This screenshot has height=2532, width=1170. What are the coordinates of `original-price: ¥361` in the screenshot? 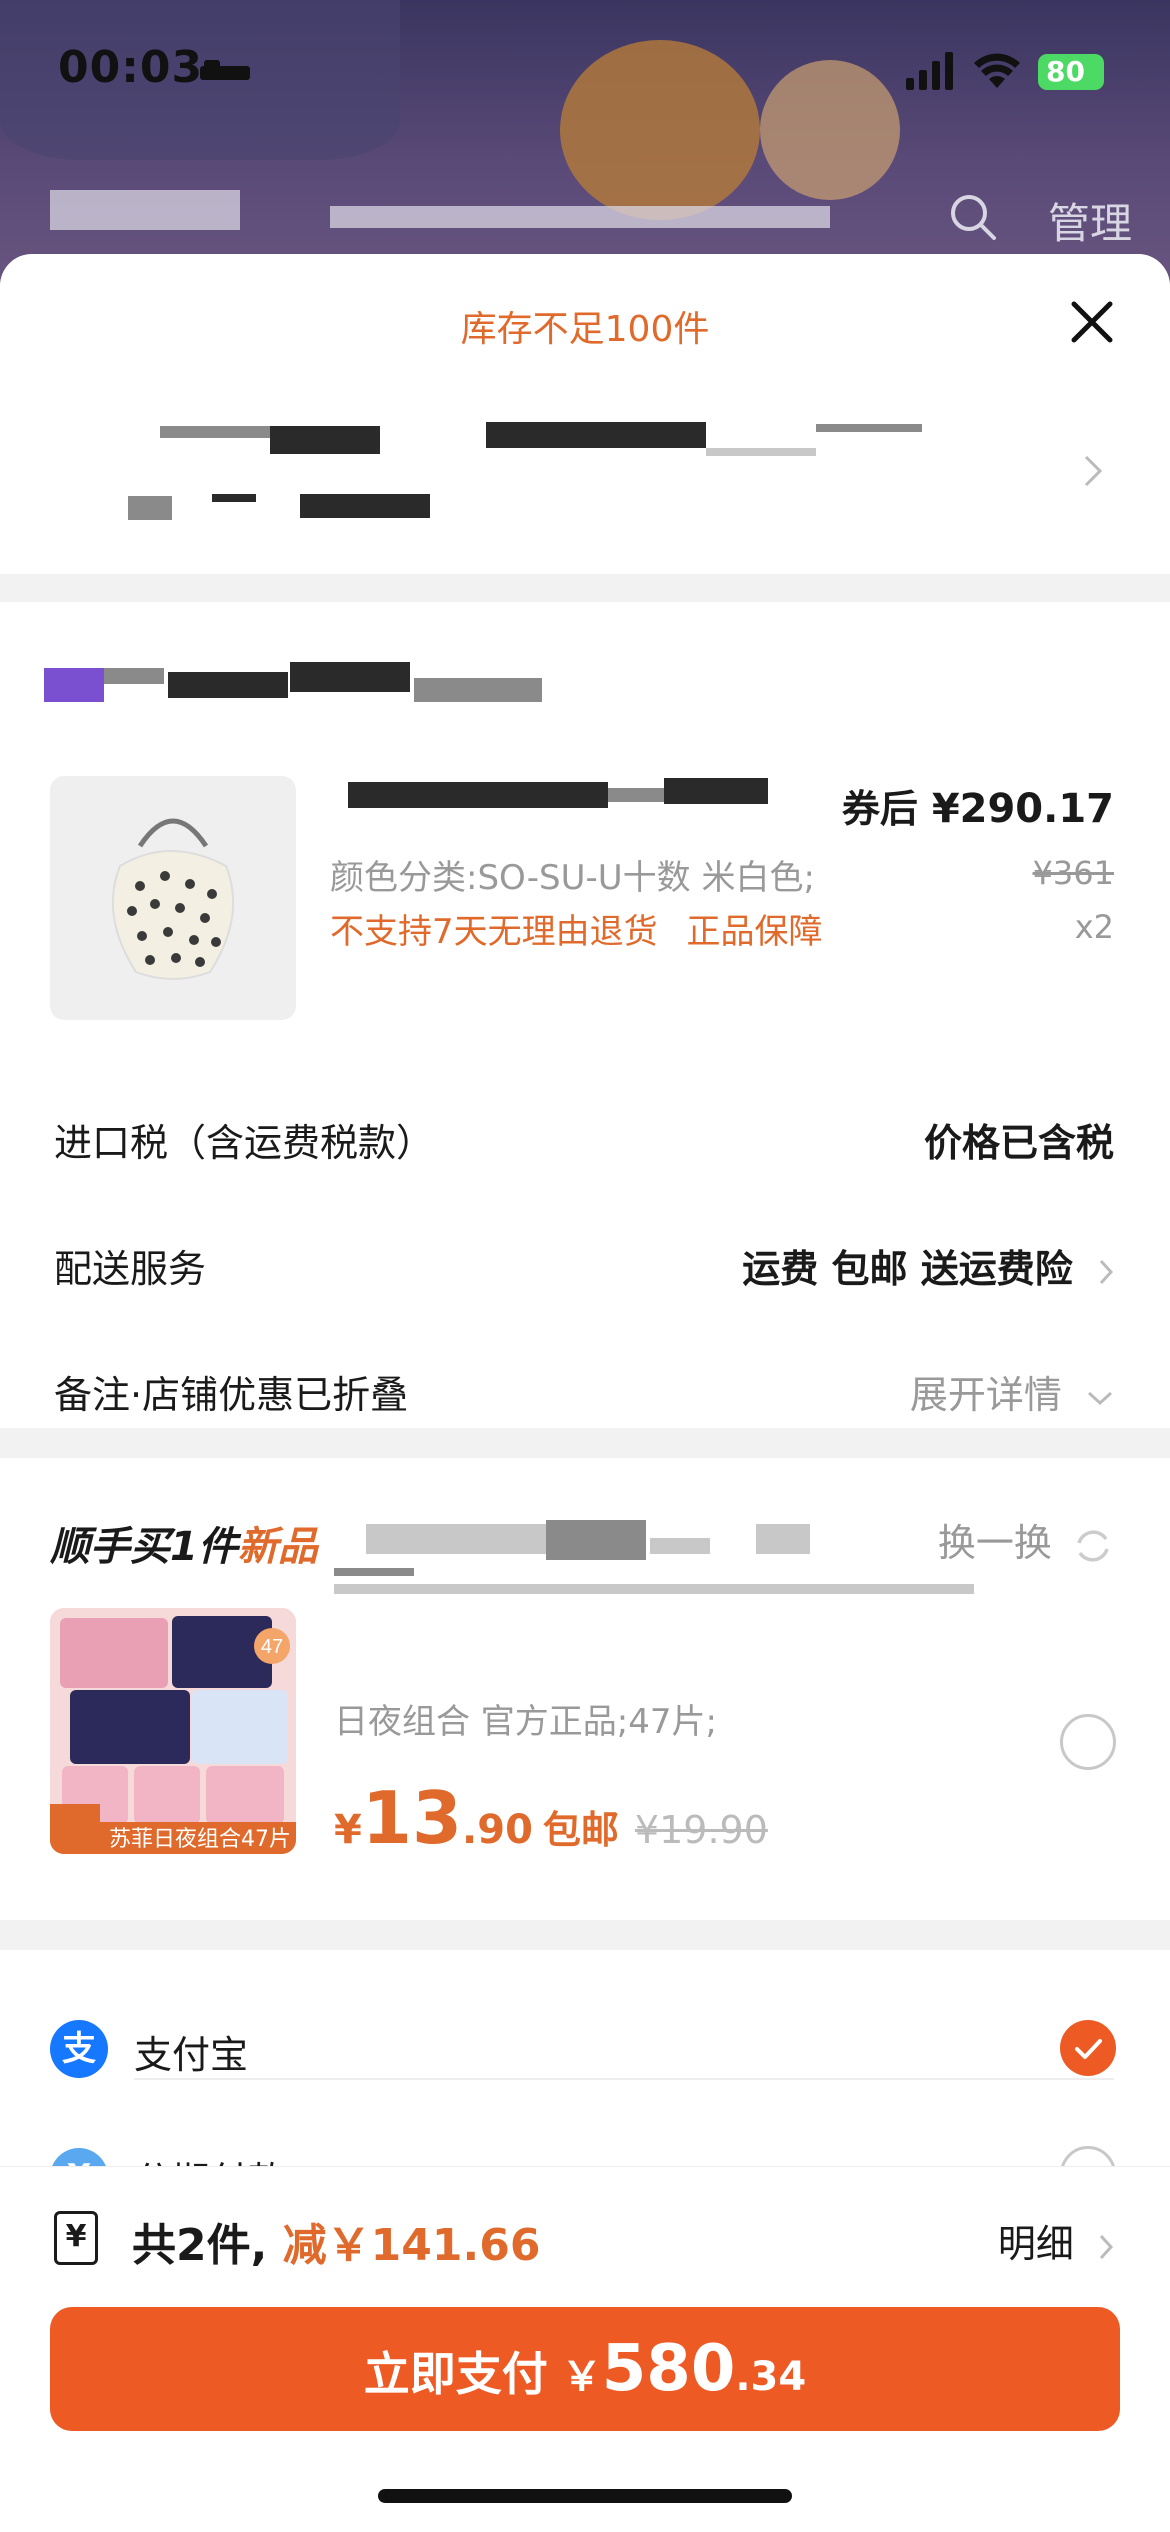 It's located at (1073, 873).